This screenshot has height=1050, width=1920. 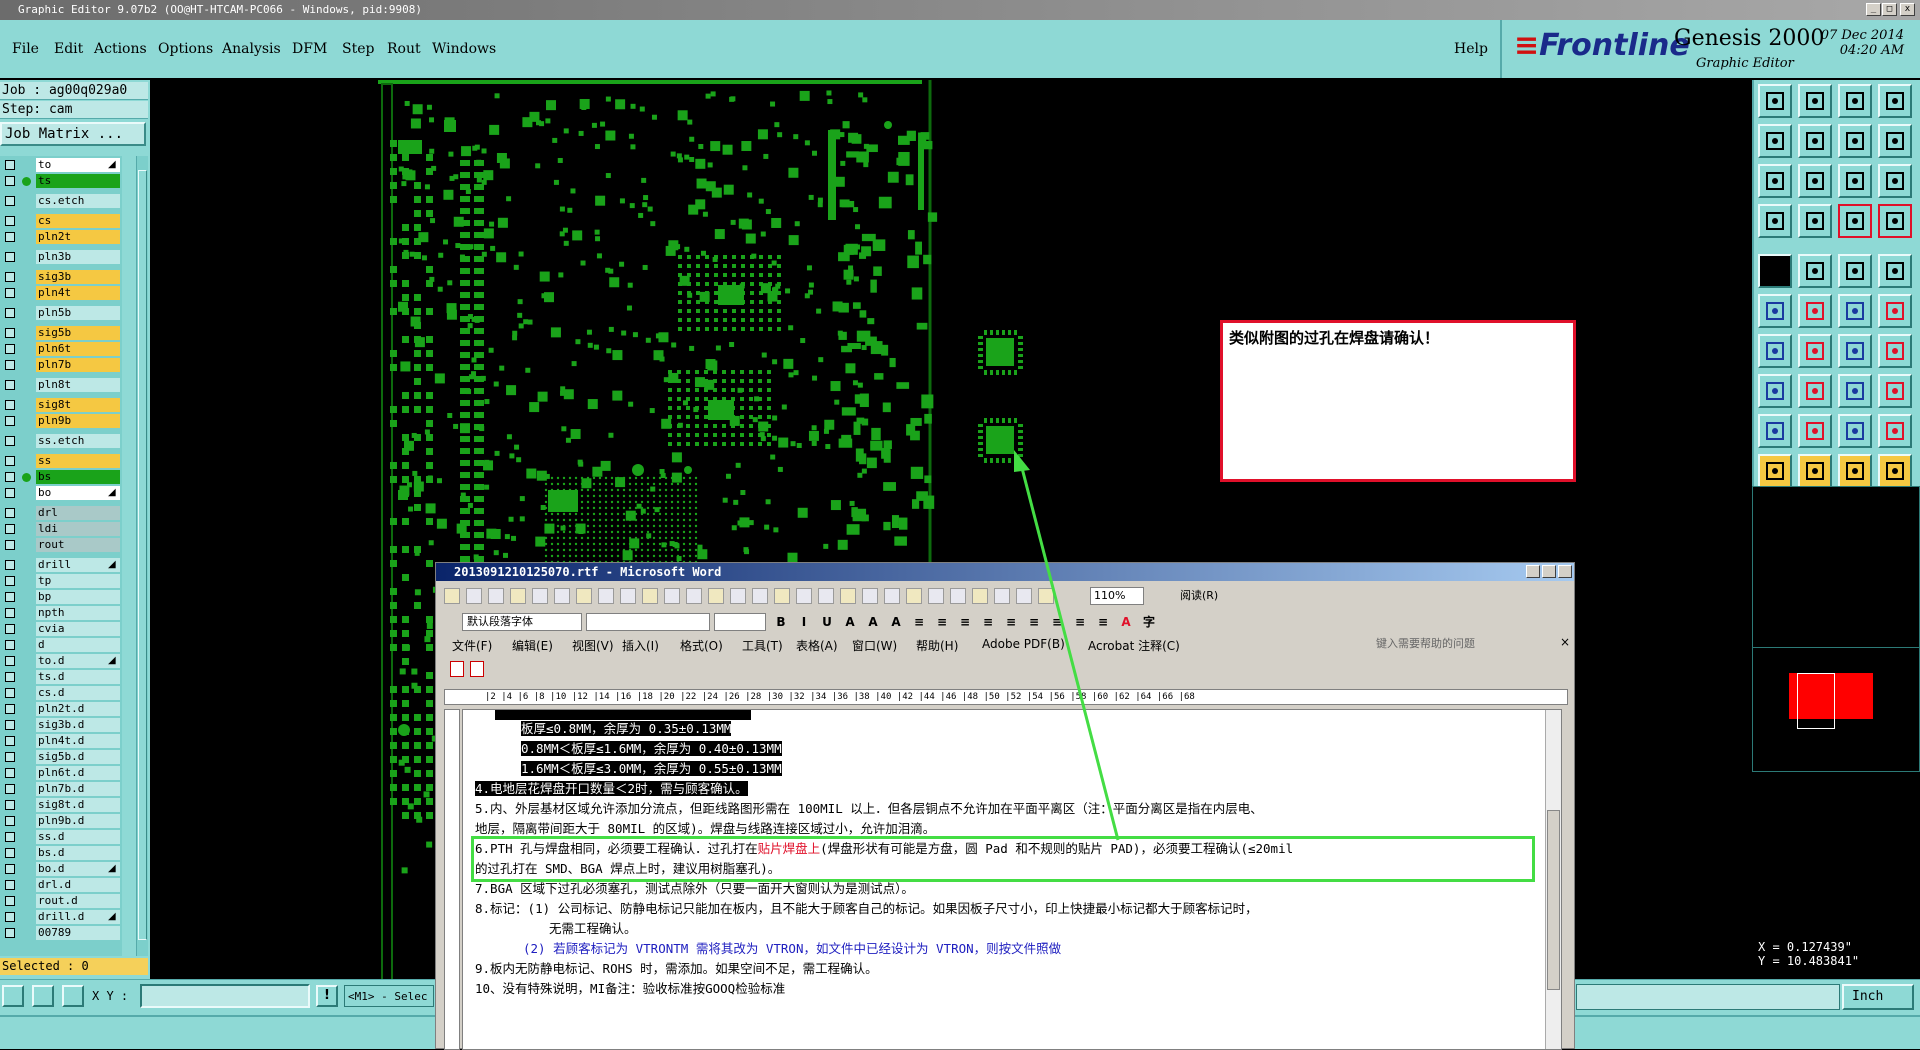 I want to click on triangle-c-icon, so click(x=1855, y=431).